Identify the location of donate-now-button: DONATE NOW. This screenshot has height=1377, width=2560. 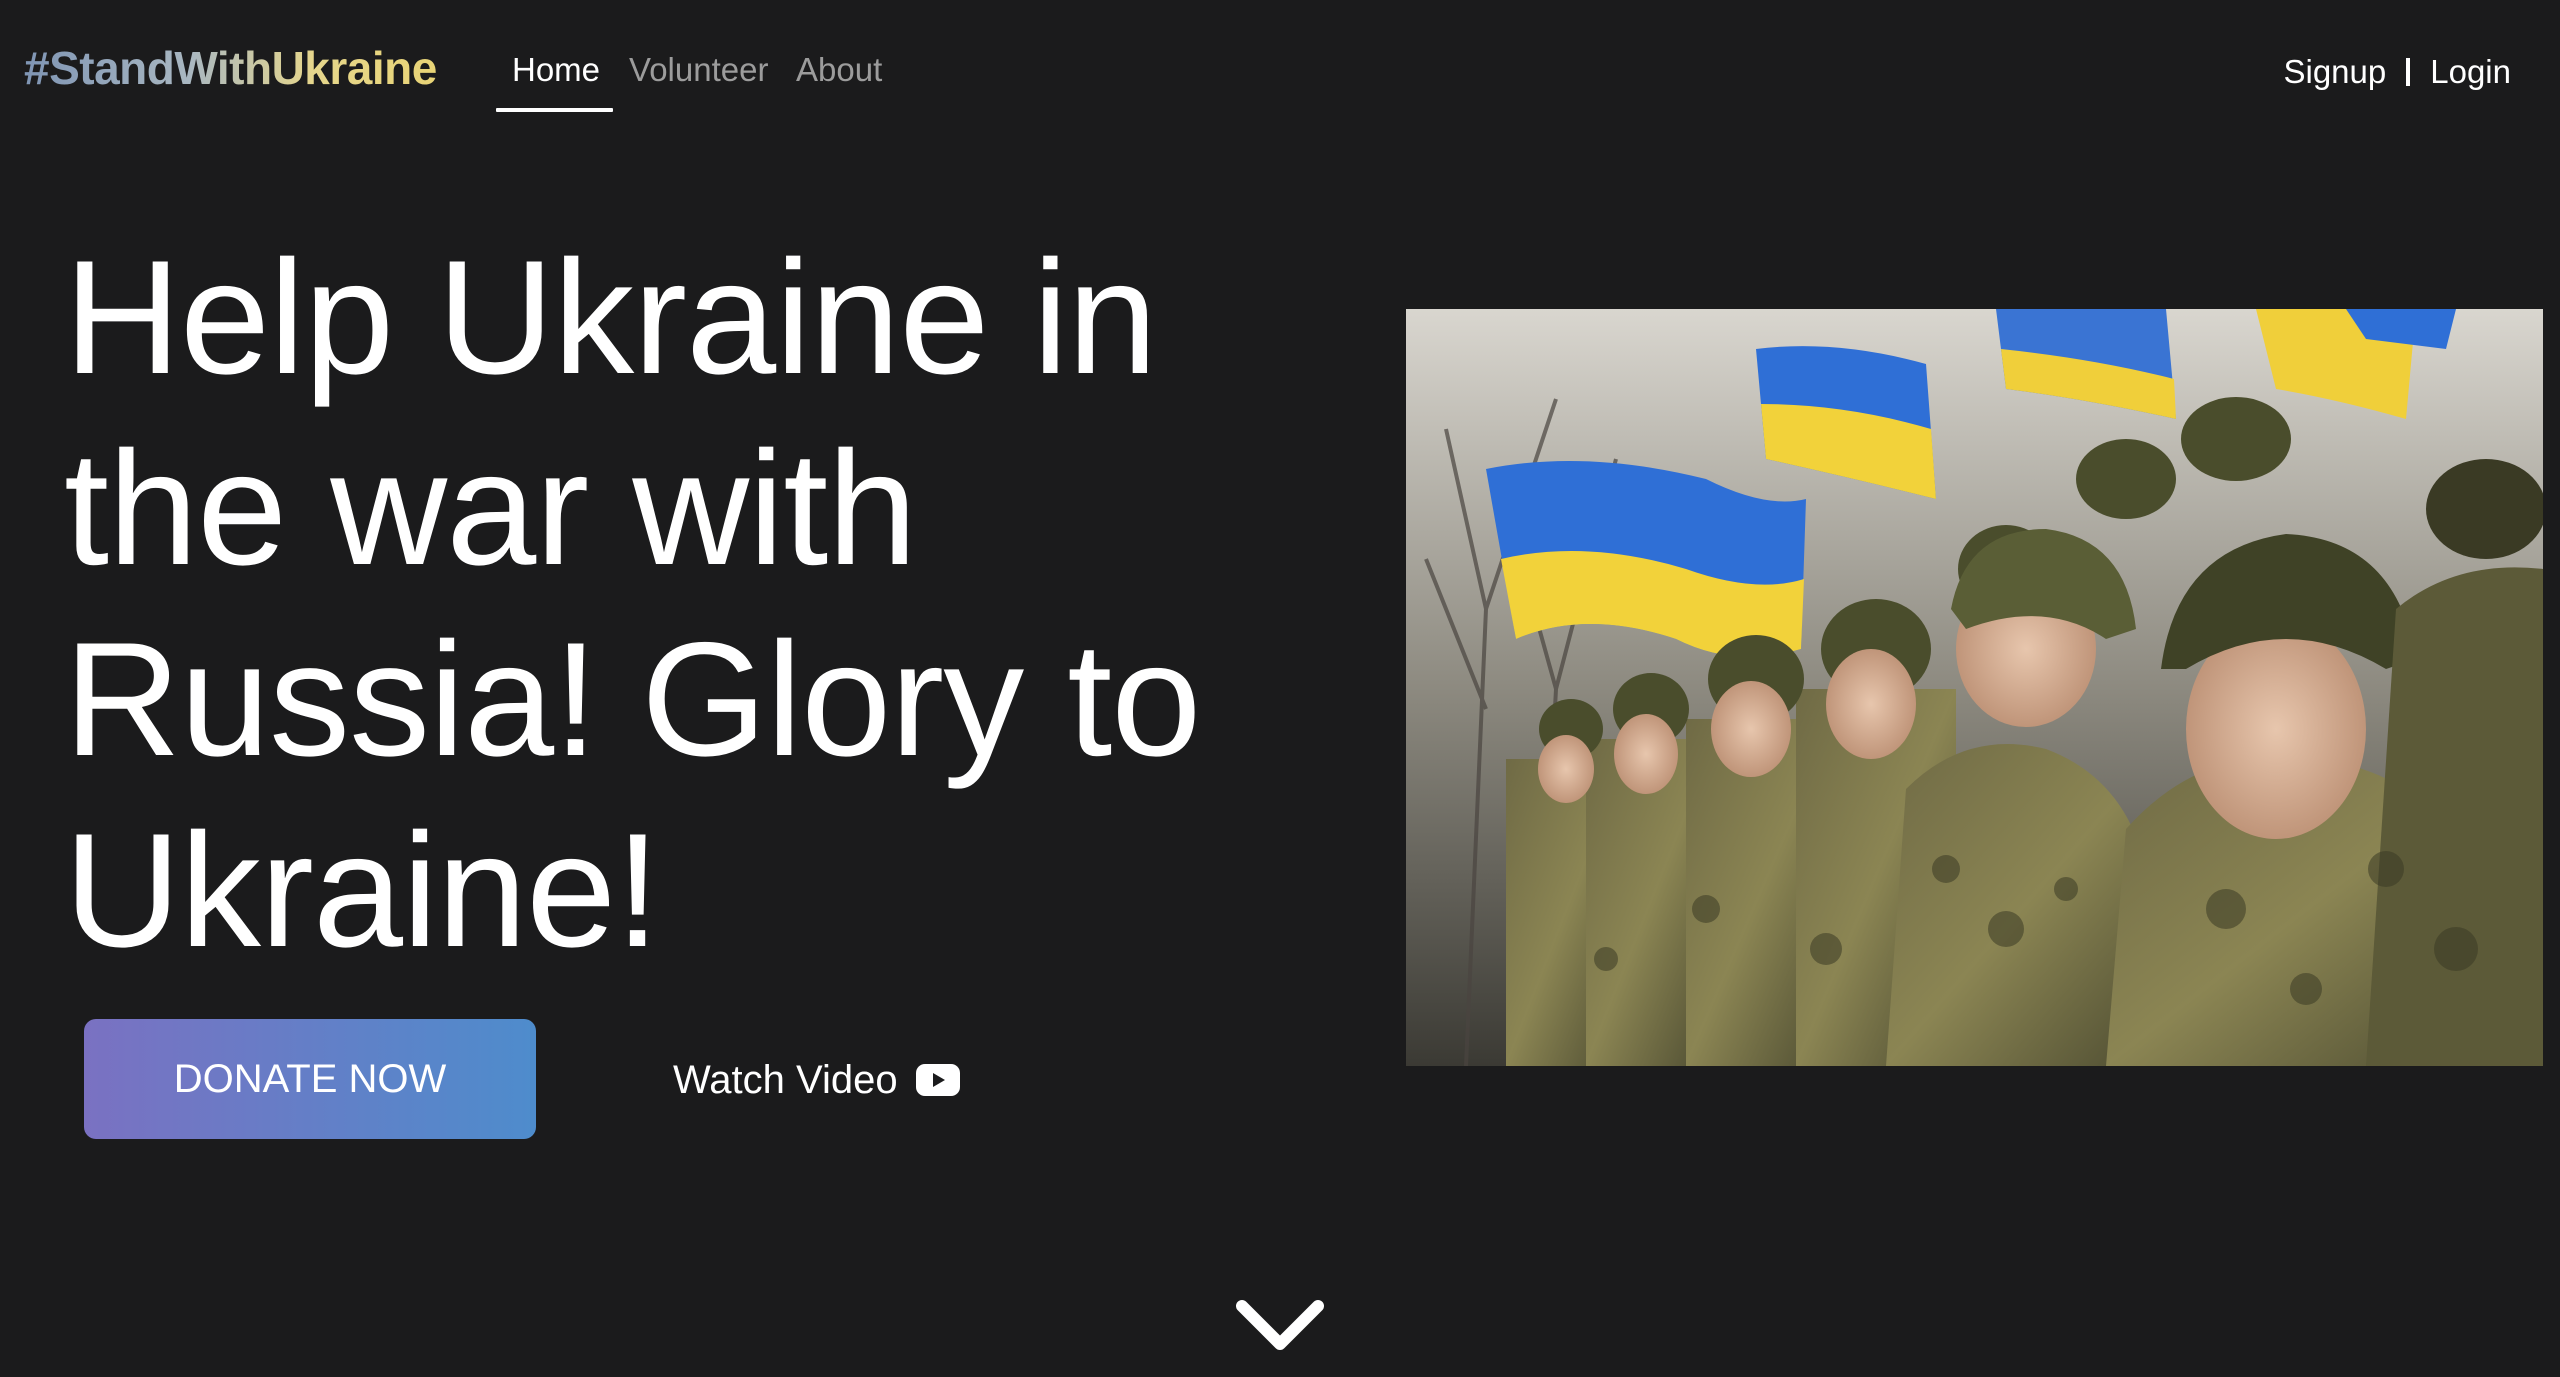
(310, 1079).